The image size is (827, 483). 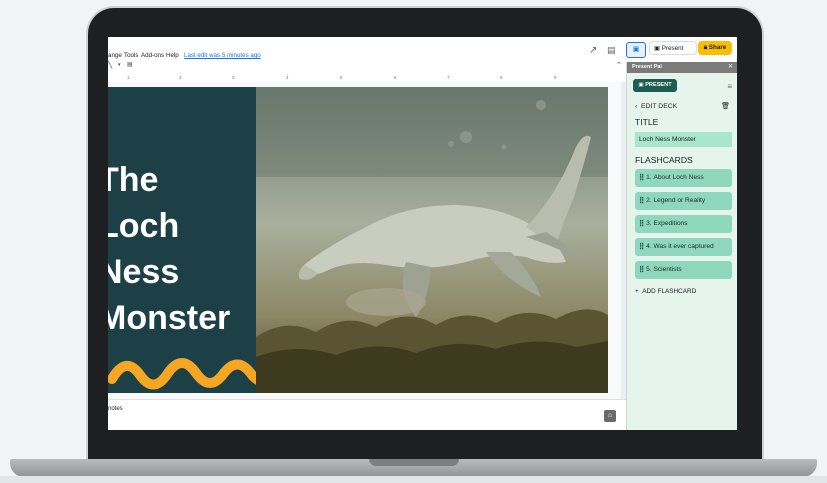 I want to click on expand-notes-icon: ⌂, so click(x=610, y=416).